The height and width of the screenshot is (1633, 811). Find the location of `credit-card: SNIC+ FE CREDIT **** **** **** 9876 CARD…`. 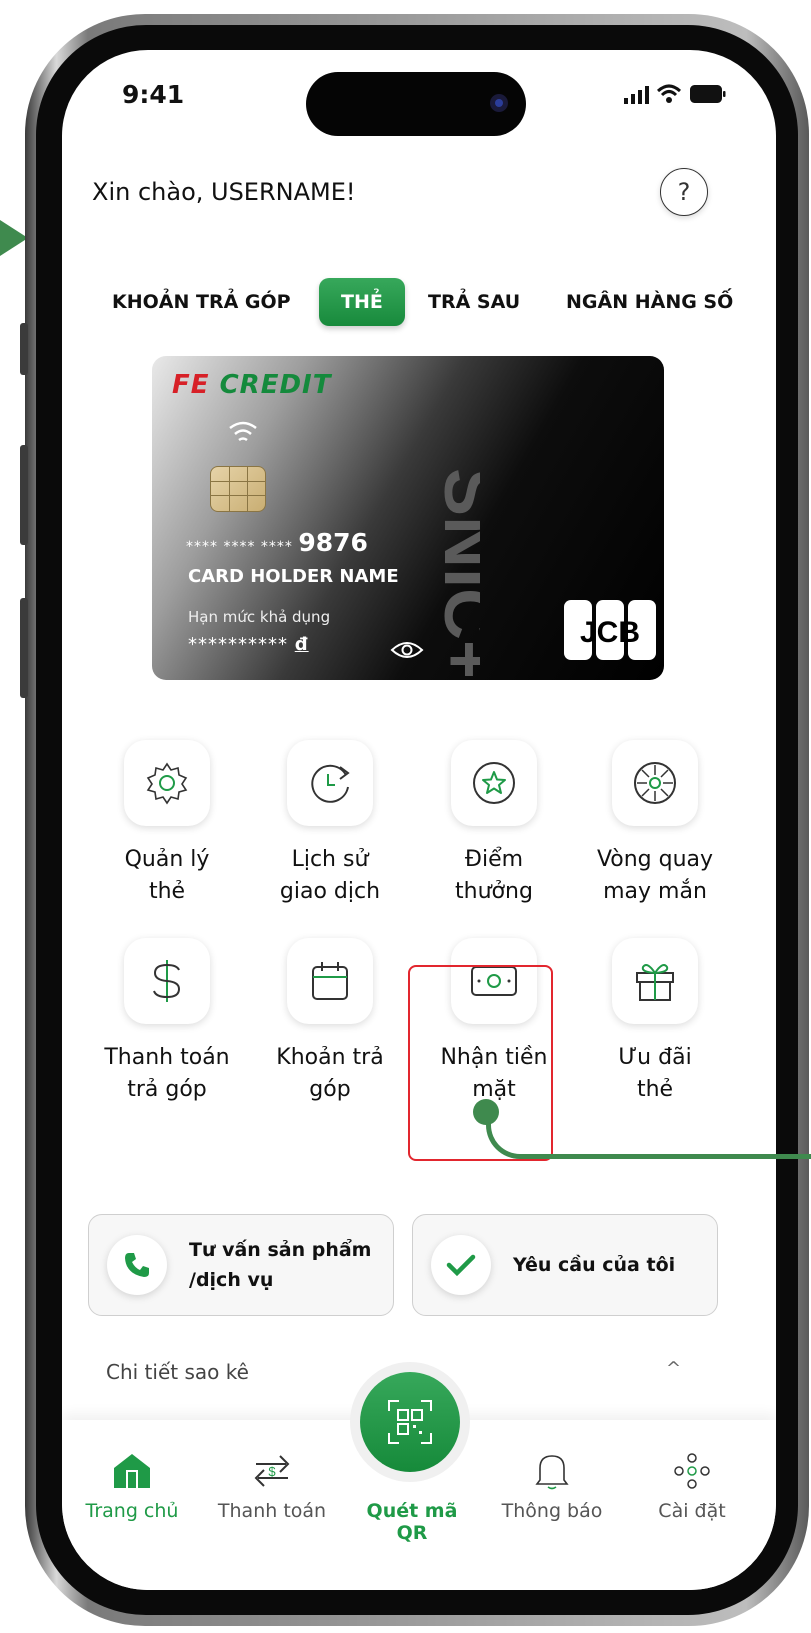

credit-card: SNIC+ FE CREDIT **** **** **** 9876 CARD… is located at coordinates (408, 518).